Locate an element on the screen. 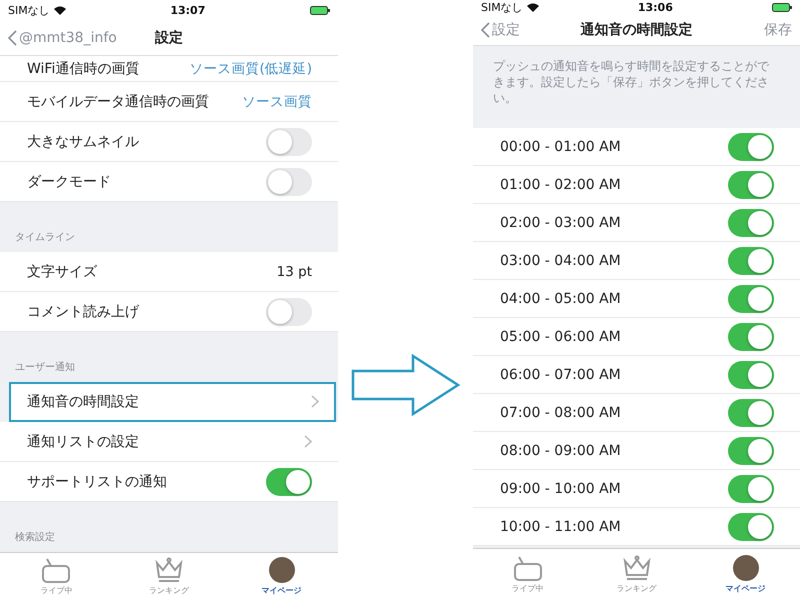 This screenshot has width=800, height=600. clock-text: 13:06 is located at coordinates (655, 7).